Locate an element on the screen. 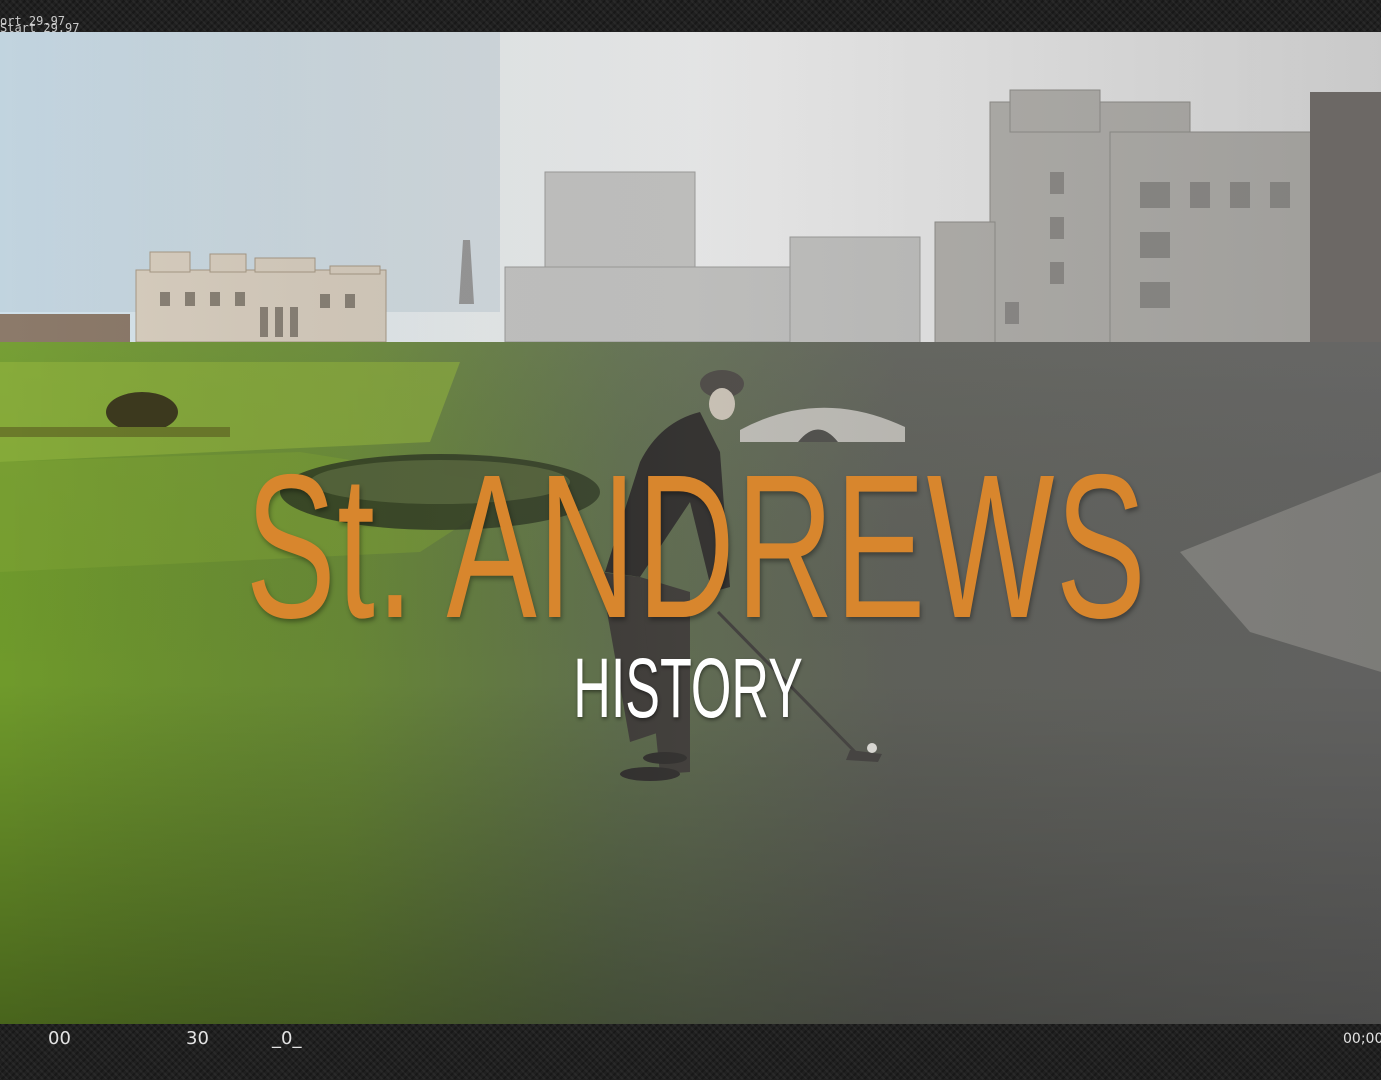 This screenshot has width=1381, height=1080. timecode-bottom-3: _0_ is located at coordinates (287, 1038).